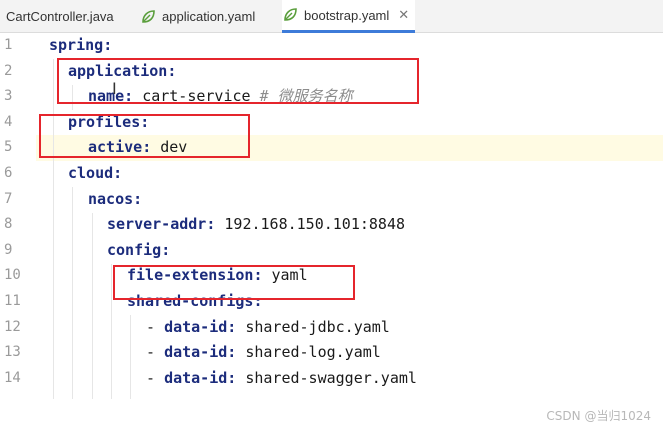 Image resolution: width=663 pixels, height=432 pixels. What do you see at coordinates (403, 15) in the screenshot?
I see `close-icon: ✕` at bounding box center [403, 15].